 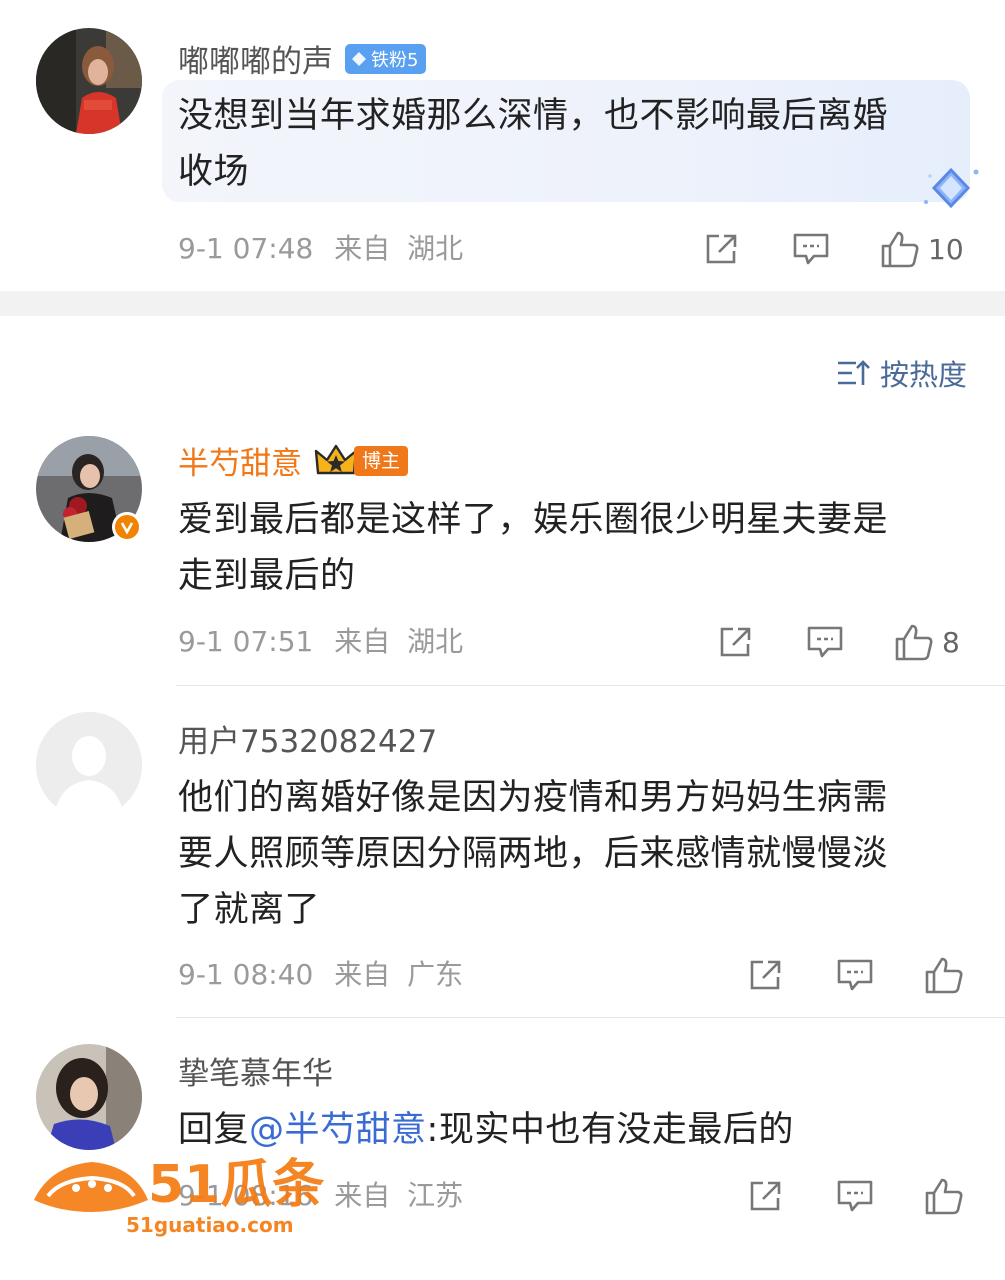 What do you see at coordinates (533, 520) in the screenshot?
I see `comment-text-line: 爱到最后都是这样了，娱乐圈很少明星夫妻是` at bounding box center [533, 520].